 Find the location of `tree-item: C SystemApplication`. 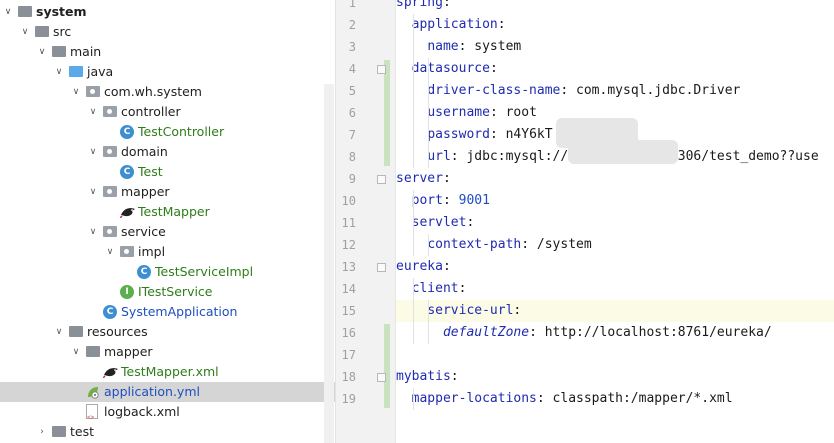

tree-item: C SystemApplication is located at coordinates (167, 312).